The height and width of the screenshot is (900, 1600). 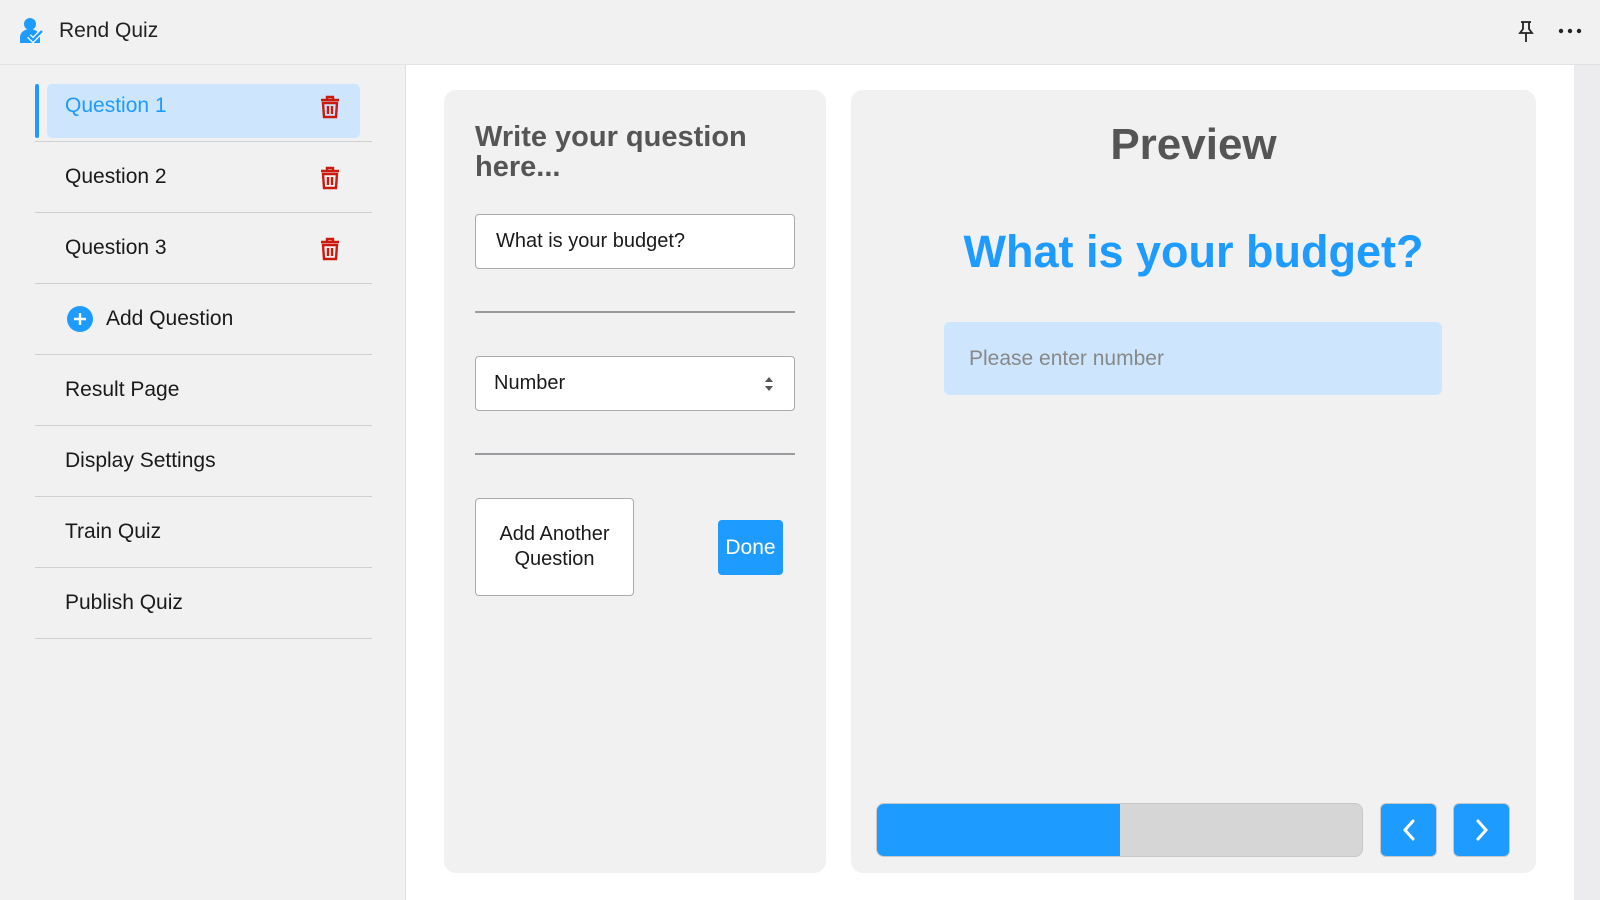 What do you see at coordinates (203, 532) in the screenshot?
I see `sidebar-item-train-quiz: Train Quiz` at bounding box center [203, 532].